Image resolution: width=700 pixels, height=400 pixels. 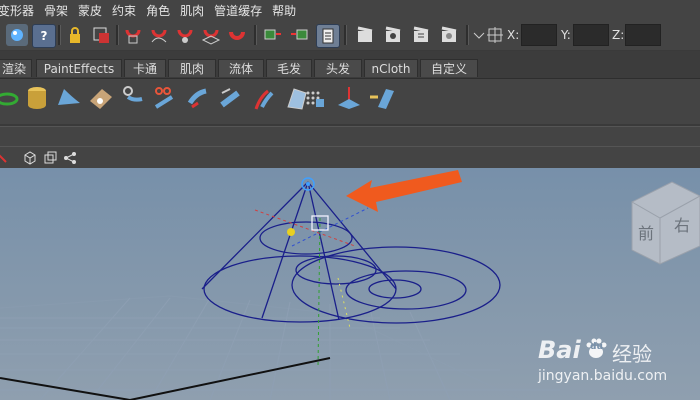 I want to click on hypershade-icon, so click(x=449, y=35).